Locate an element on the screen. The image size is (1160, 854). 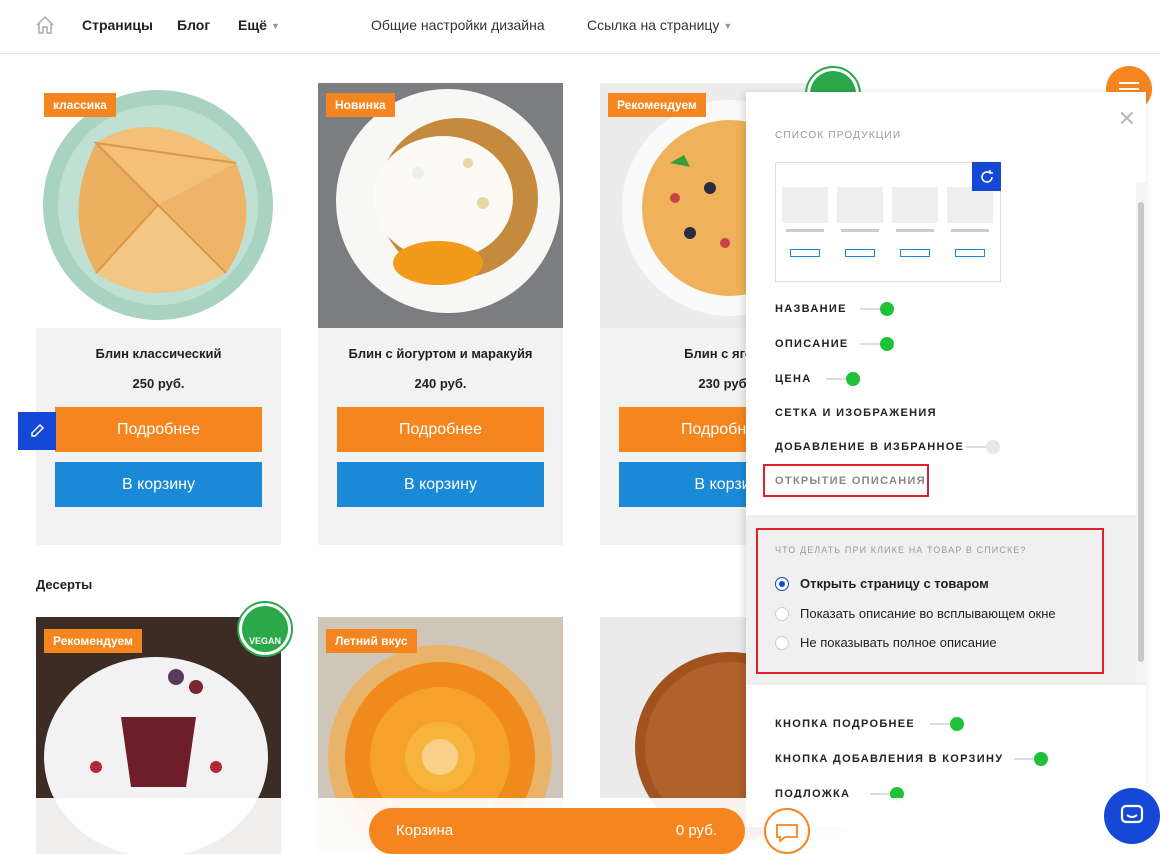
option-description: ОПИСАНИЕ is located at coordinates (812, 344).